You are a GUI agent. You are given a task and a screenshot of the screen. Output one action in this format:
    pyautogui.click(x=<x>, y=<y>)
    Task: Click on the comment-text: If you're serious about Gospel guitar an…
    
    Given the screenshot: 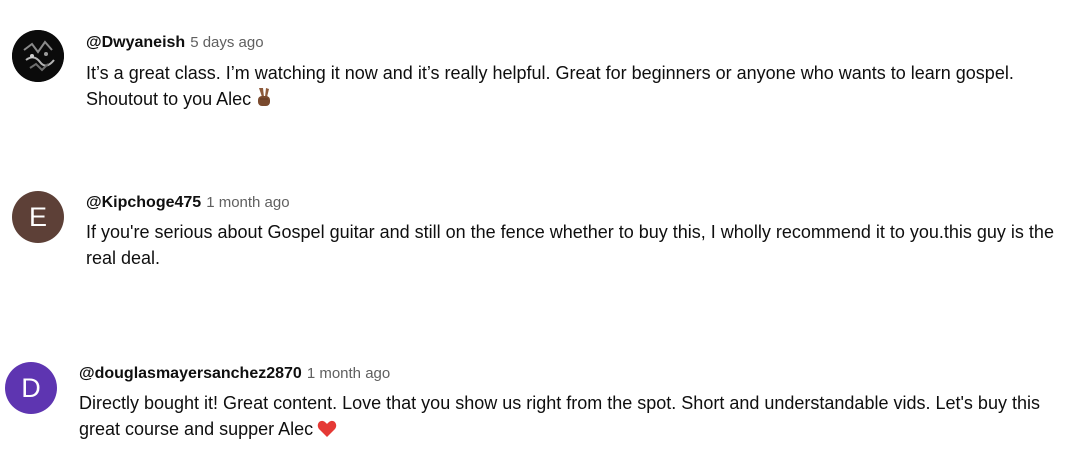 What is the action you would take?
    pyautogui.click(x=578, y=245)
    